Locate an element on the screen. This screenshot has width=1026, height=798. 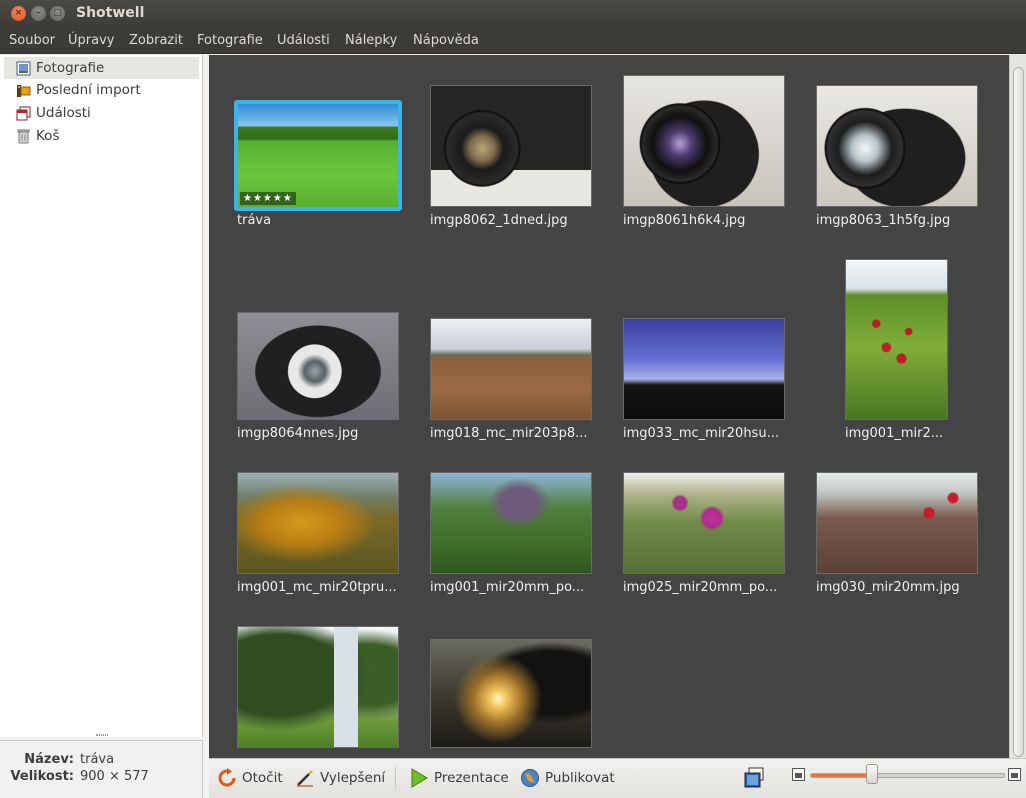
film-roll-icon is located at coordinates (24, 91).